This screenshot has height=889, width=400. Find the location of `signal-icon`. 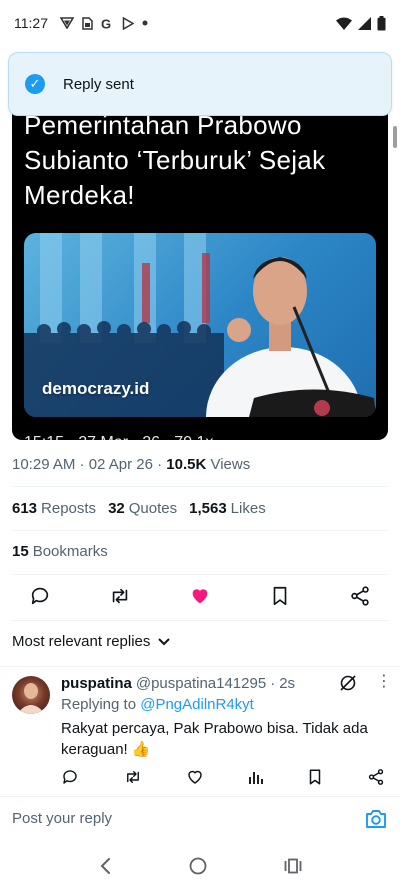

signal-icon is located at coordinates (364, 23).